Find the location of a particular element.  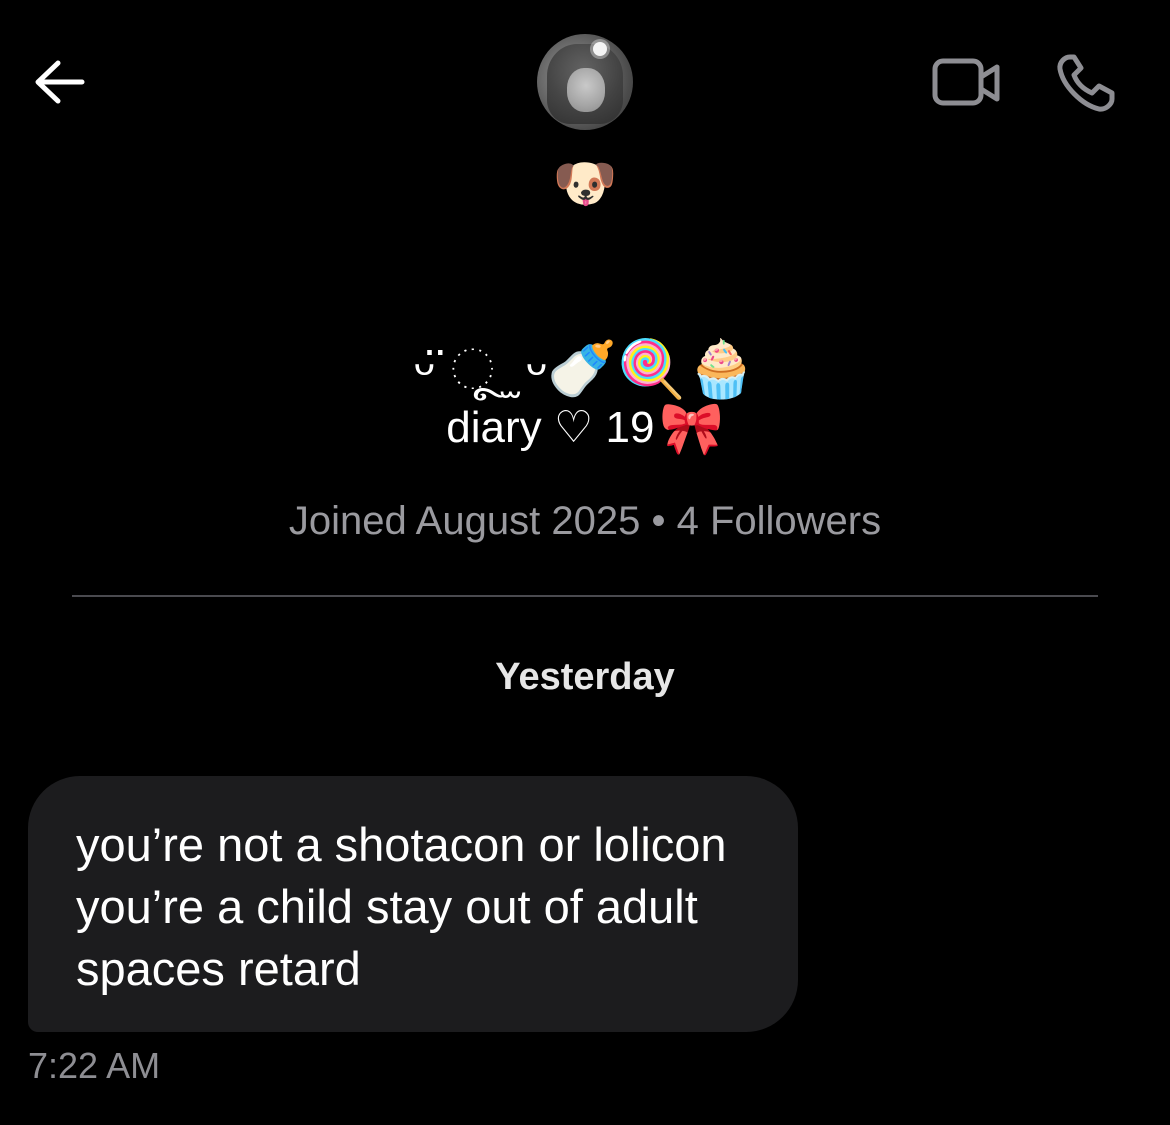

profile-name-text: diary ♡ 19 is located at coordinates (550, 427).